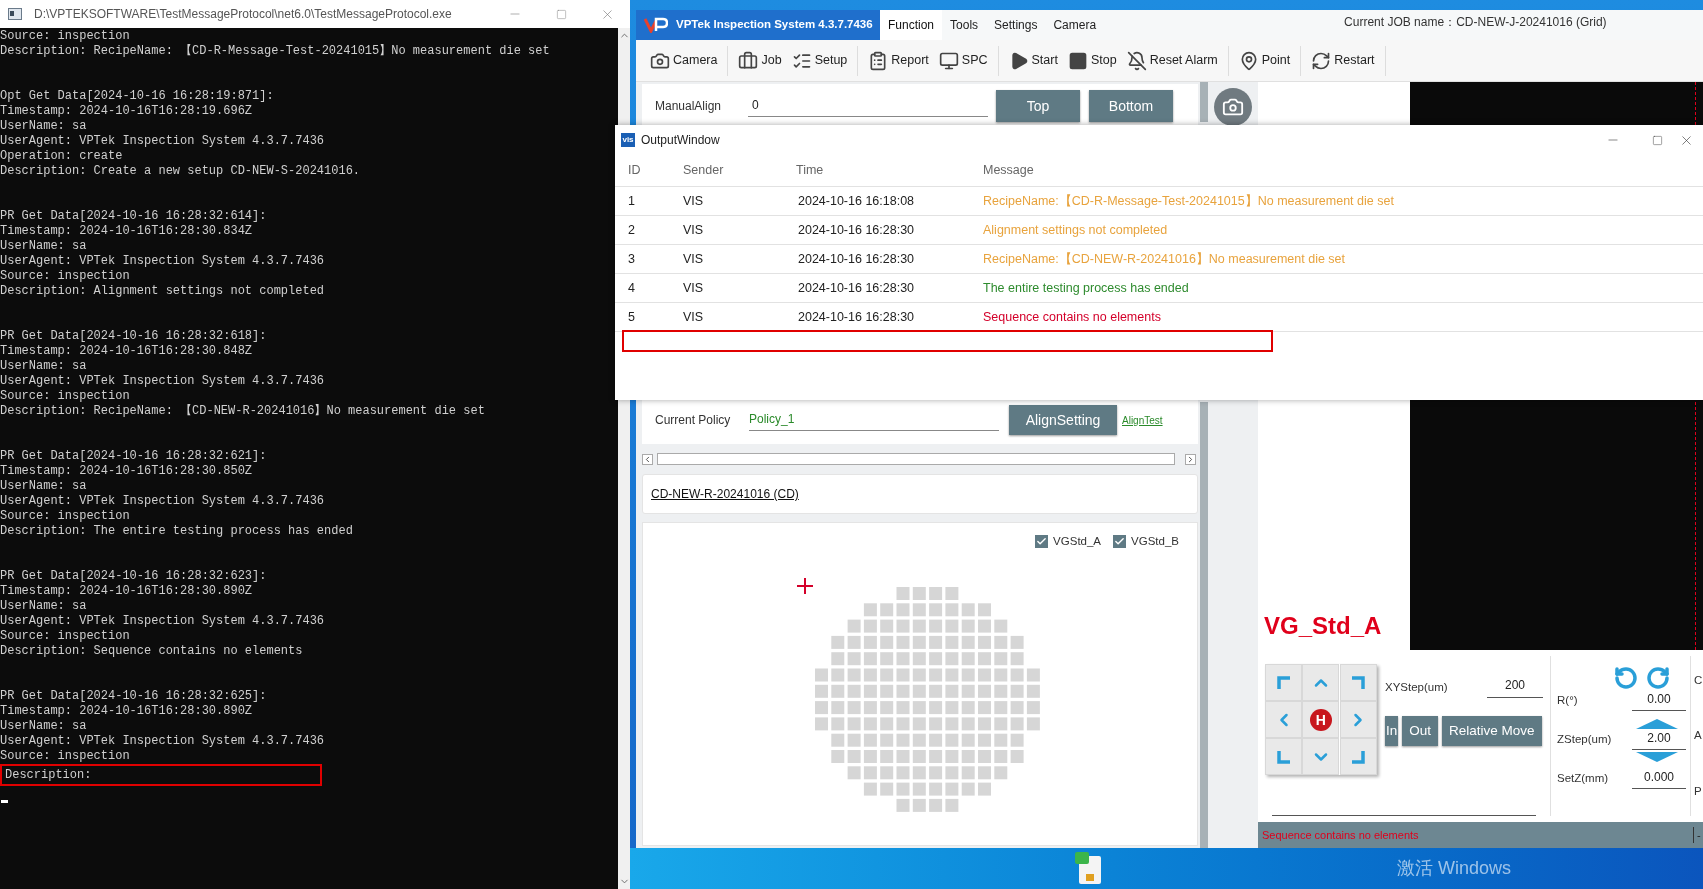 Image resolution: width=1703 pixels, height=889 pixels. Describe the element at coordinates (1659, 739) in the screenshot. I see `input-field: 2.00` at that location.